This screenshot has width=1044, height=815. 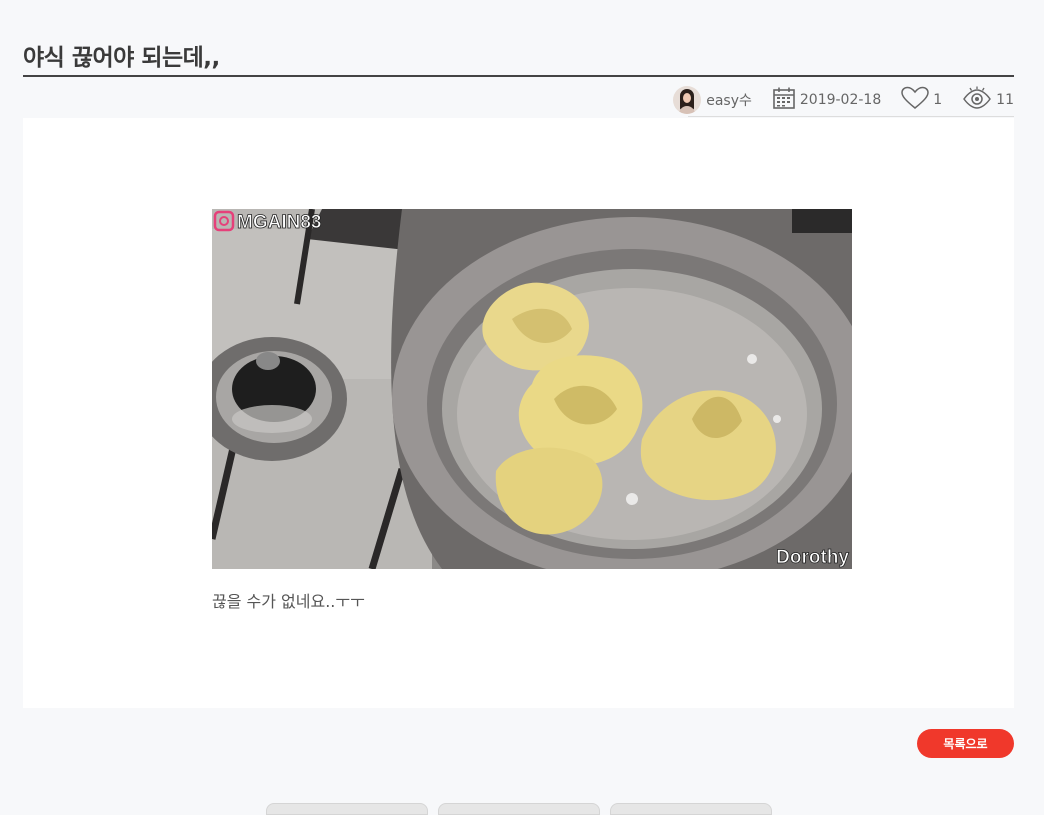 I want to click on views-count: 11, so click(x=1005, y=100).